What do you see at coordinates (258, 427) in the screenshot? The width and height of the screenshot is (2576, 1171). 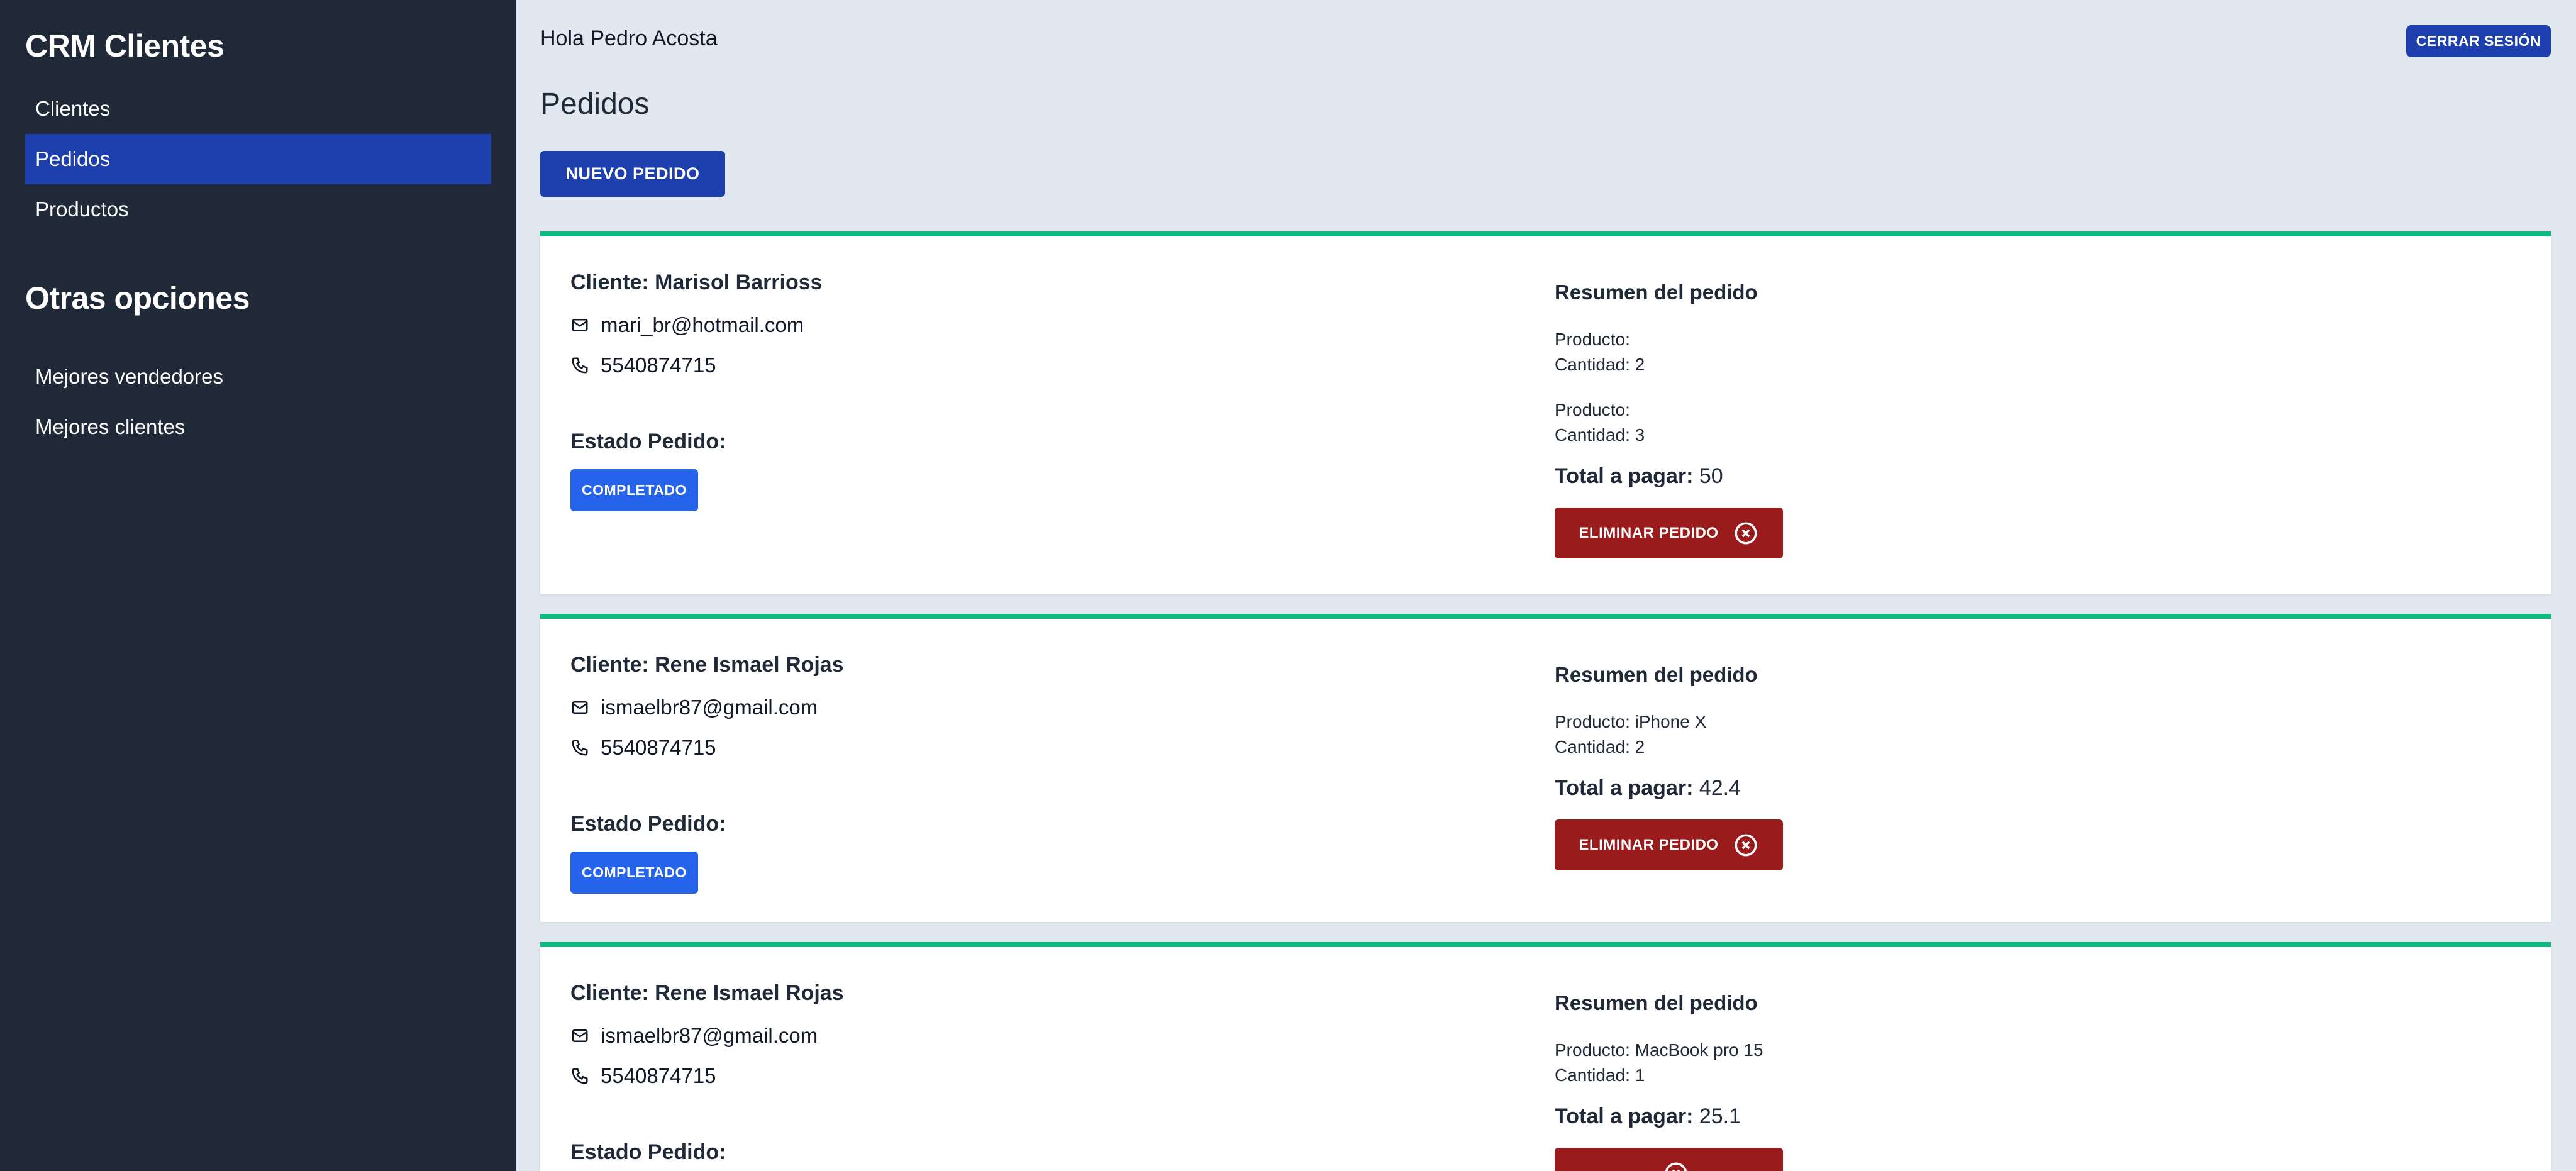 I see `sidebar-item-mejores-clientes: Mejores clientes` at bounding box center [258, 427].